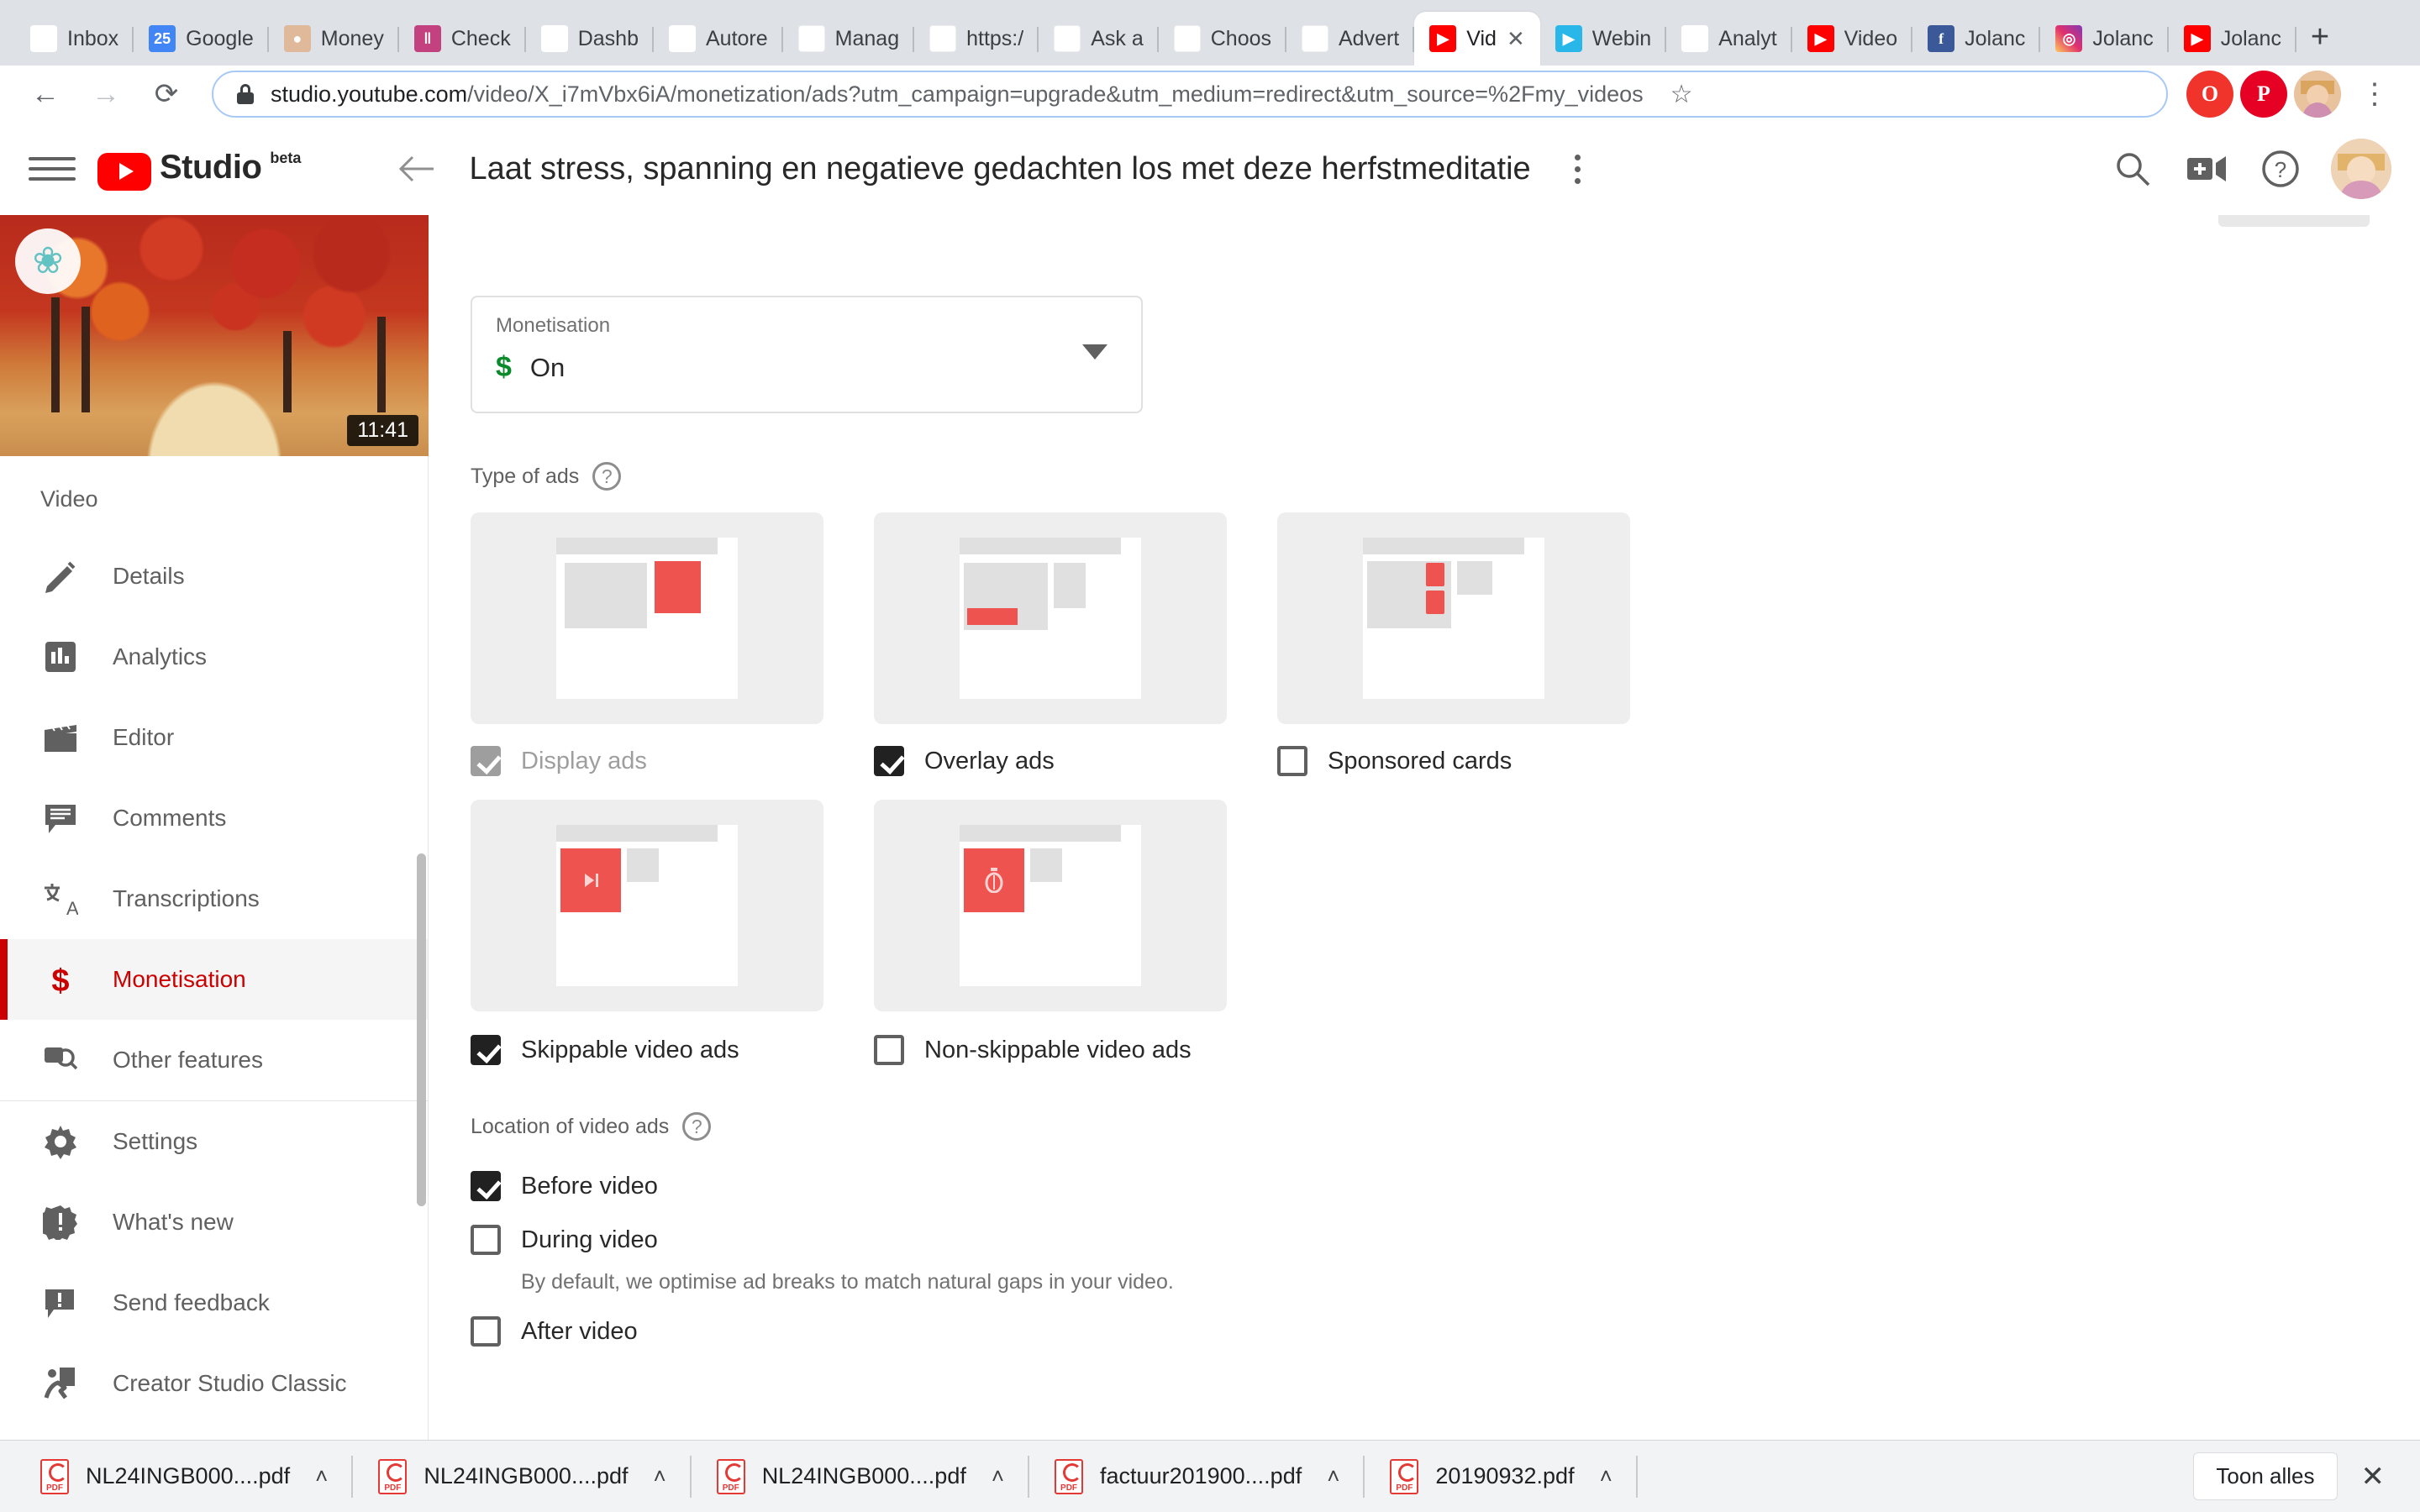 This screenshot has height=1512, width=2420. What do you see at coordinates (188, 1475) in the screenshot?
I see `download-file-name: NL24INGB000....pdf` at bounding box center [188, 1475].